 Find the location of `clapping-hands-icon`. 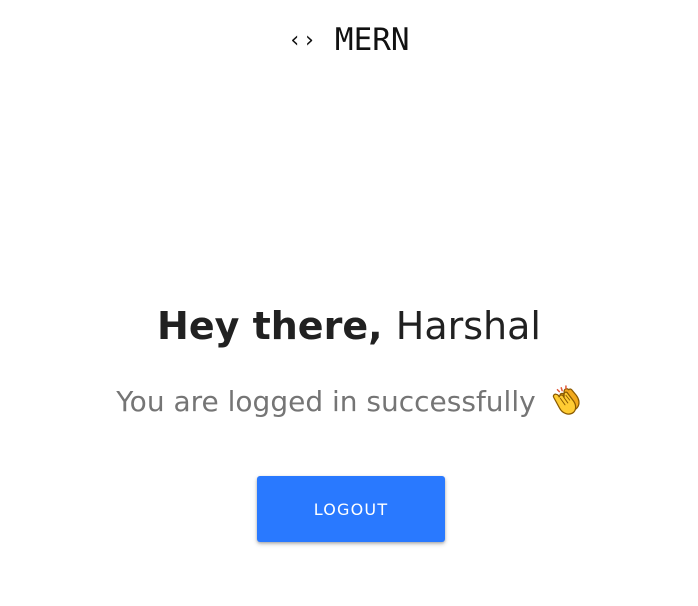

clapping-hands-icon is located at coordinates (566, 400).